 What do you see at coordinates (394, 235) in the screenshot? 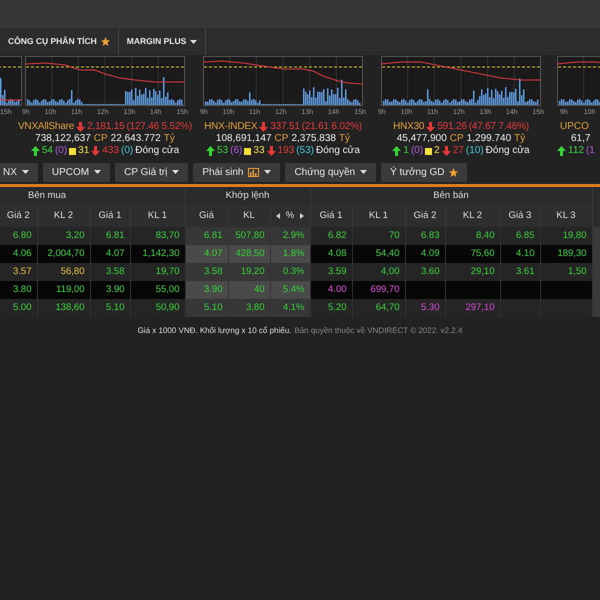
I see `table-cell: 70` at bounding box center [394, 235].